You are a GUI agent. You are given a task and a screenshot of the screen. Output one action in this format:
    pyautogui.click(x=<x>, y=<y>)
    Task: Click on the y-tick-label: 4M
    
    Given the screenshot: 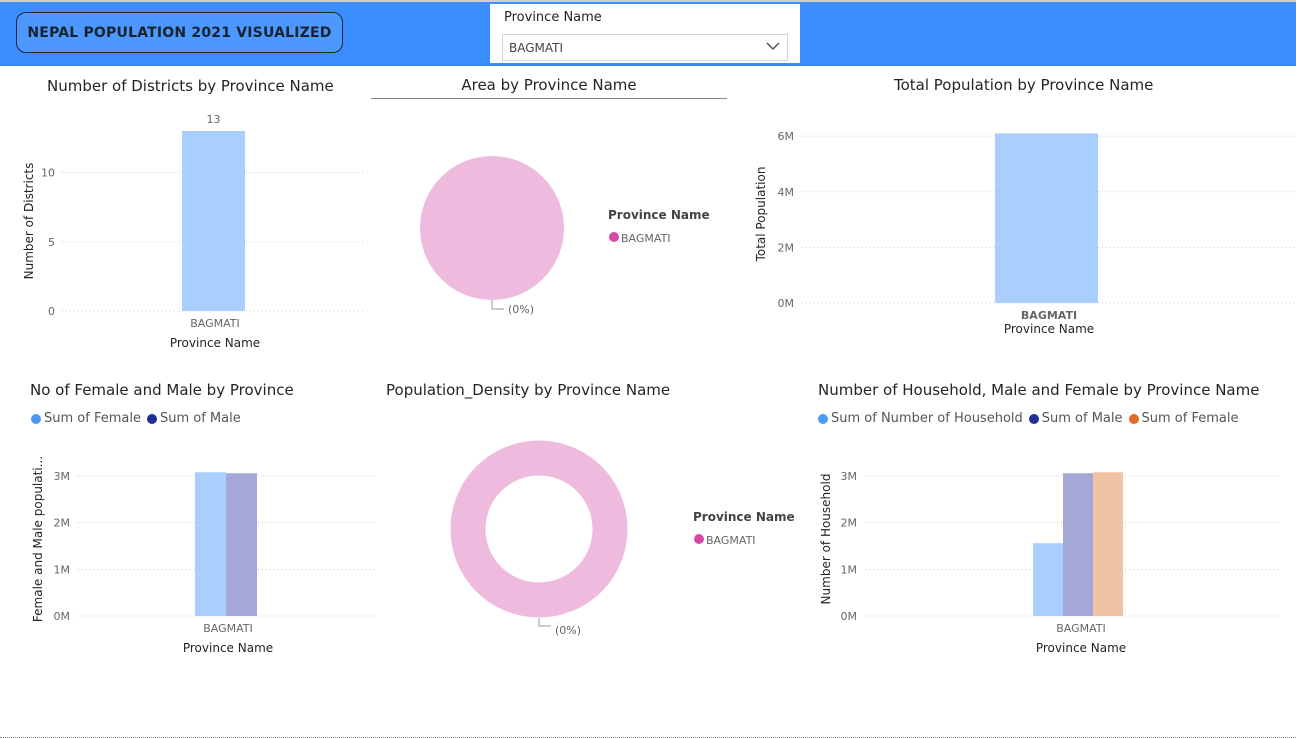 What is the action you would take?
    pyautogui.click(x=786, y=192)
    